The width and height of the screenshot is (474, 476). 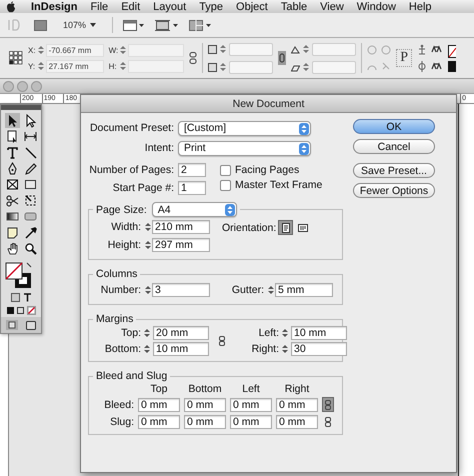 What do you see at coordinates (134, 25) in the screenshot?
I see `view-options-icon` at bounding box center [134, 25].